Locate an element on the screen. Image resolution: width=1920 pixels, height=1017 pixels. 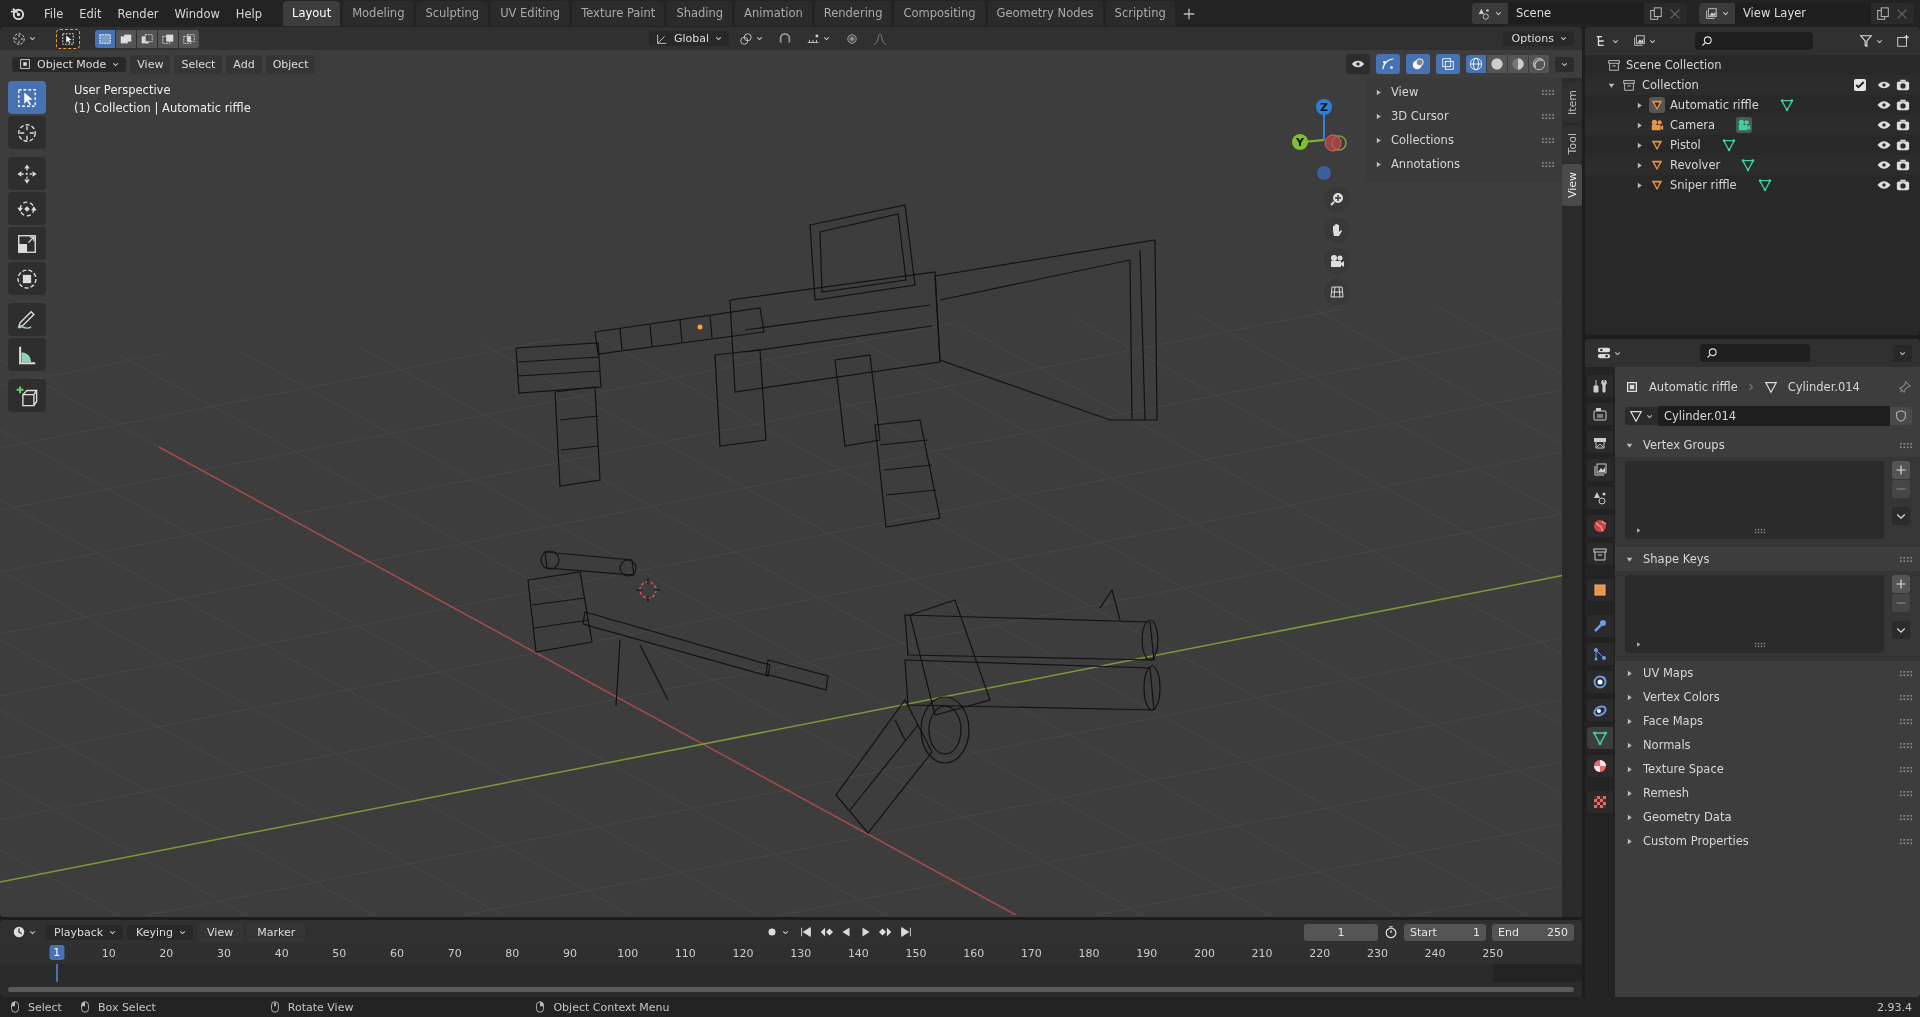
playhead-marker: 1 is located at coordinates (57, 952).